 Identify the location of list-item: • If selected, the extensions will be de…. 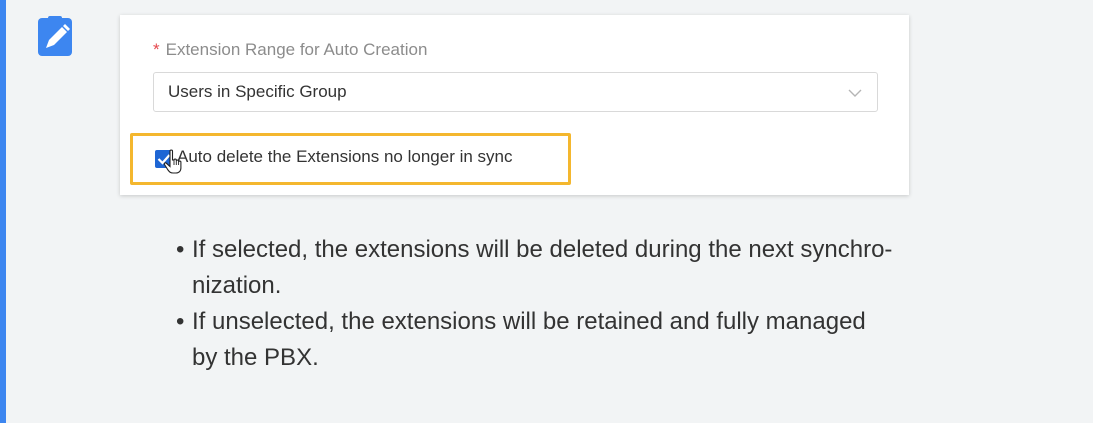
(612, 268).